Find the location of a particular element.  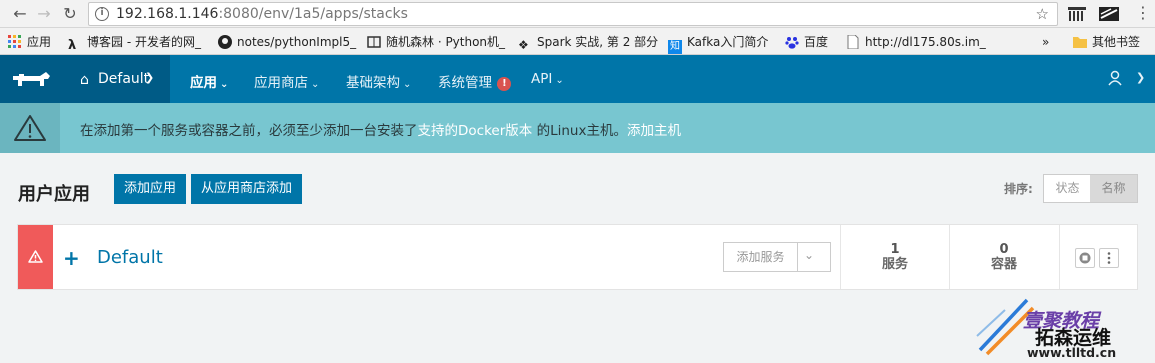

menu-icon: ⋮ is located at coordinates (1143, 13).